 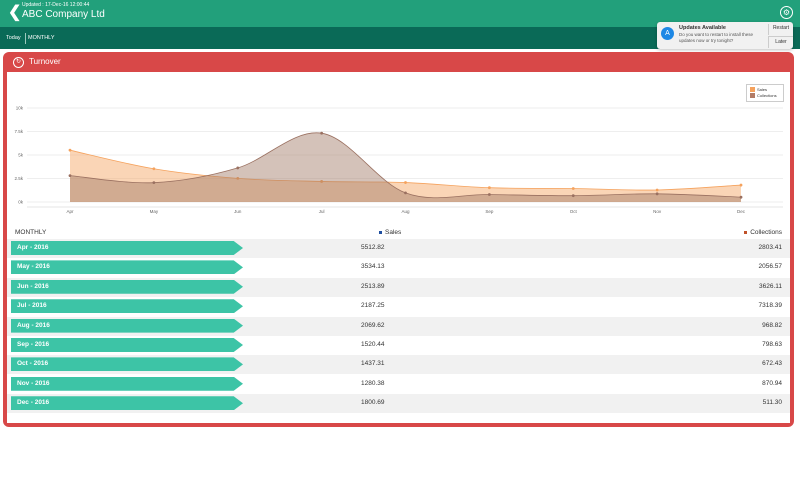 I want to click on x-tick-label: Nov, so click(x=657, y=211).